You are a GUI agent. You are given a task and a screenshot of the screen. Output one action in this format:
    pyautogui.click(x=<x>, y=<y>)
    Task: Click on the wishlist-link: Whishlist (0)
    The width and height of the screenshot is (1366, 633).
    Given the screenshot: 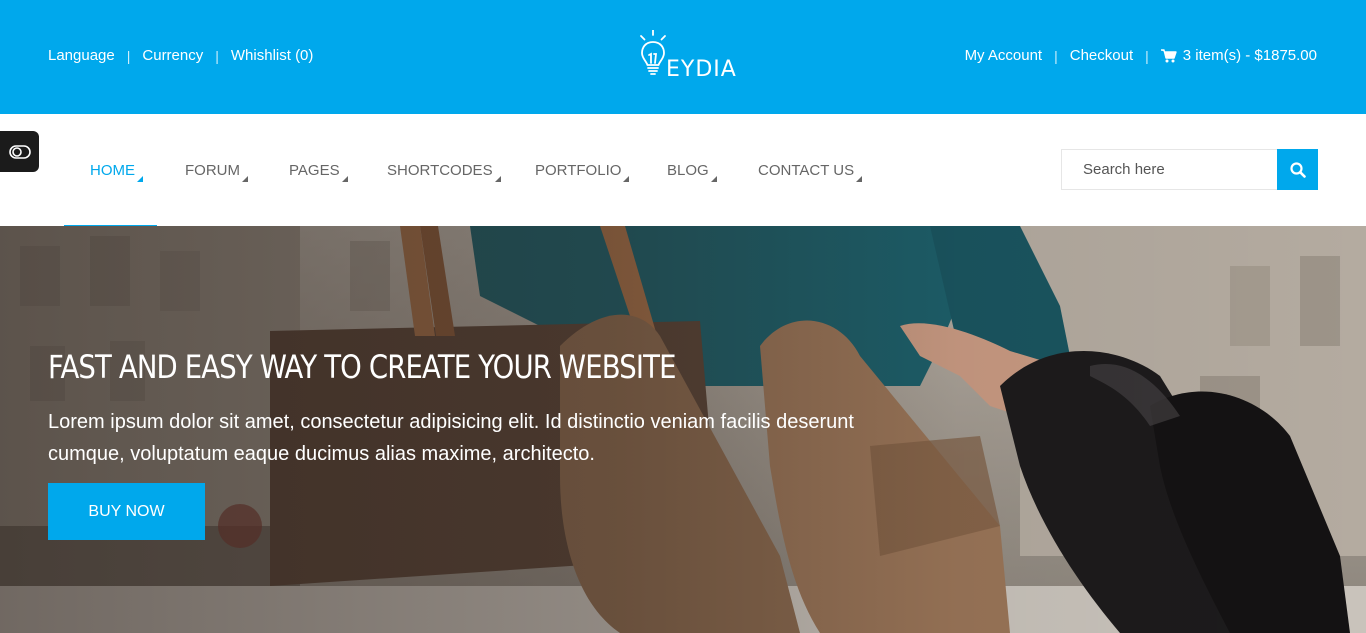 What is the action you would take?
    pyautogui.click(x=272, y=56)
    